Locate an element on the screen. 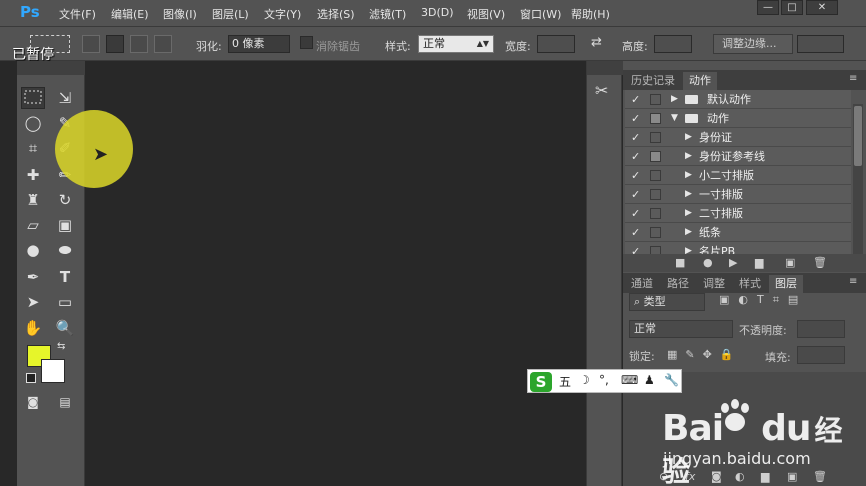 This screenshot has height=486, width=866. tab-actions: 动作 is located at coordinates (700, 81).